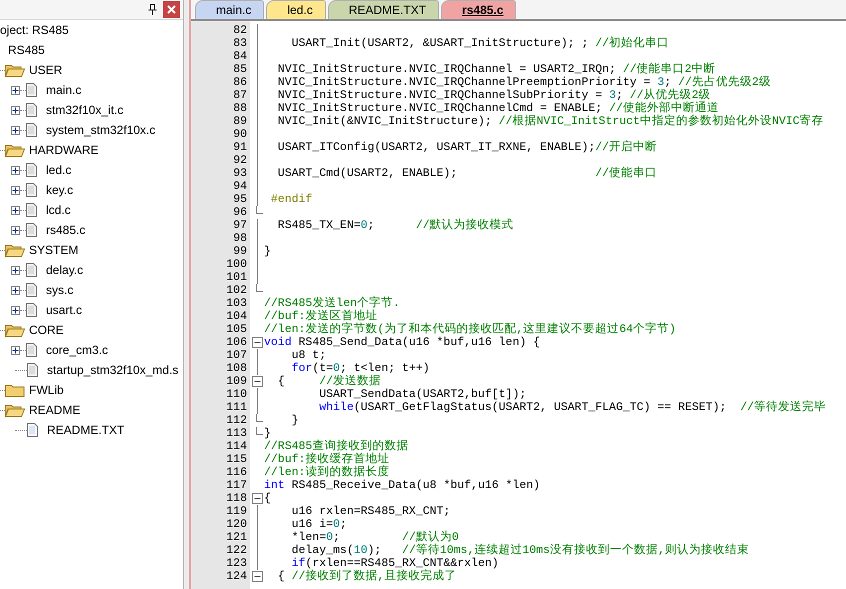 The width and height of the screenshot is (846, 589). What do you see at coordinates (240, 121) in the screenshot?
I see `line-number: 89` at bounding box center [240, 121].